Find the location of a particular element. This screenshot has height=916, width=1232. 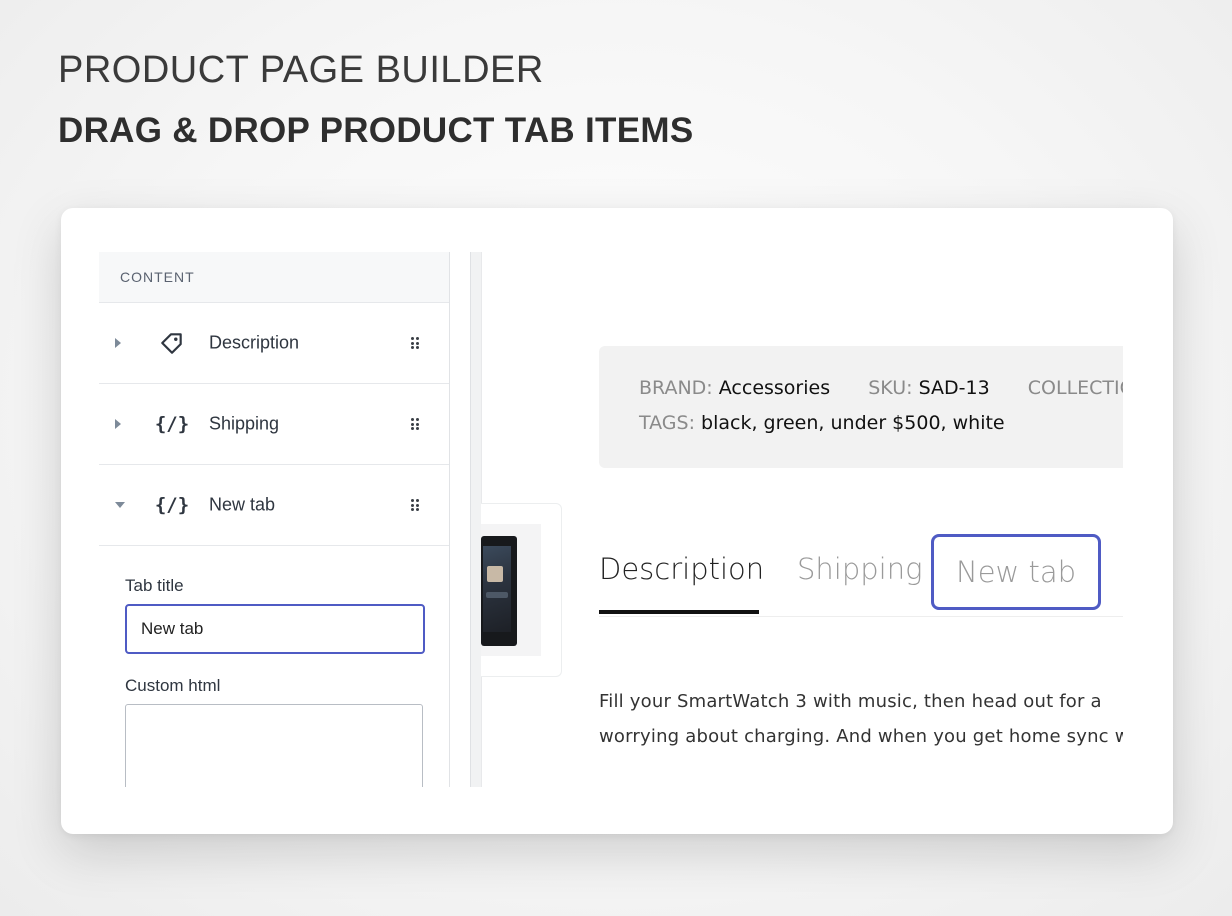

tag-icon is located at coordinates (172, 343).